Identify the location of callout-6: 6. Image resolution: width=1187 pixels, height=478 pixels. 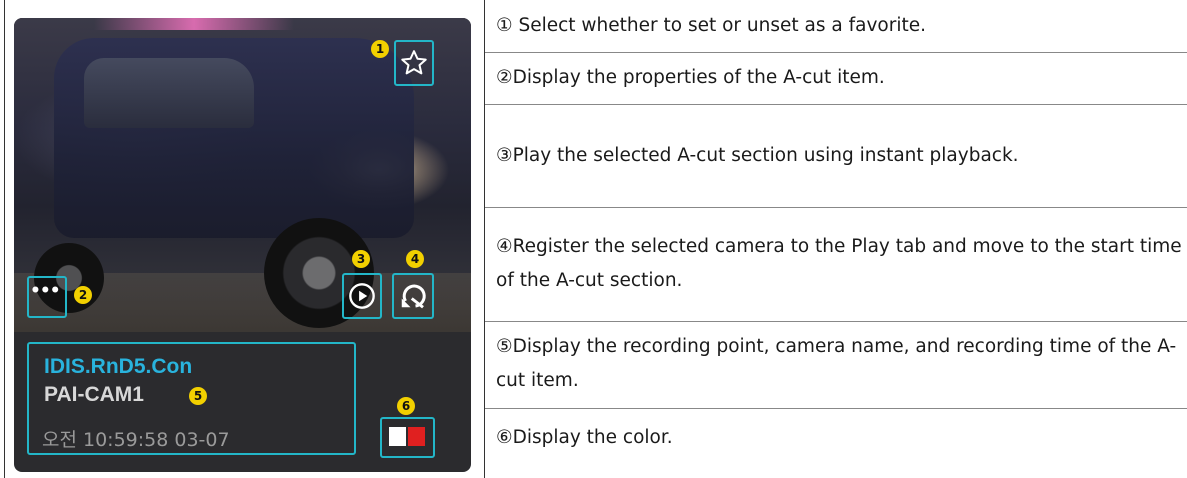
(406, 406).